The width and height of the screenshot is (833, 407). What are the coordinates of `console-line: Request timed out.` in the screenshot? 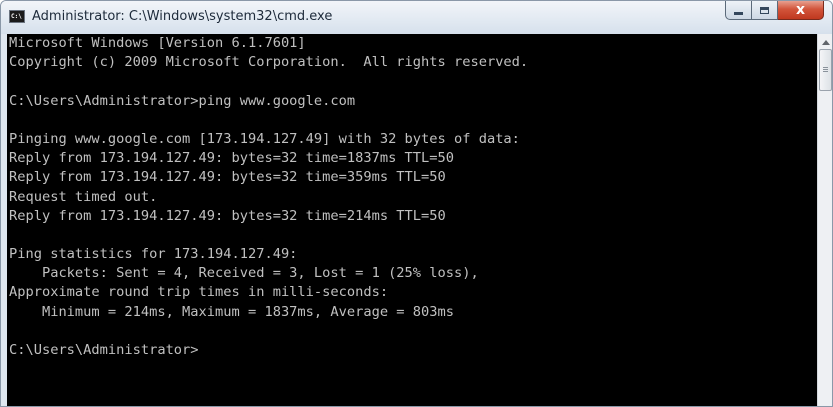 It's located at (83, 196).